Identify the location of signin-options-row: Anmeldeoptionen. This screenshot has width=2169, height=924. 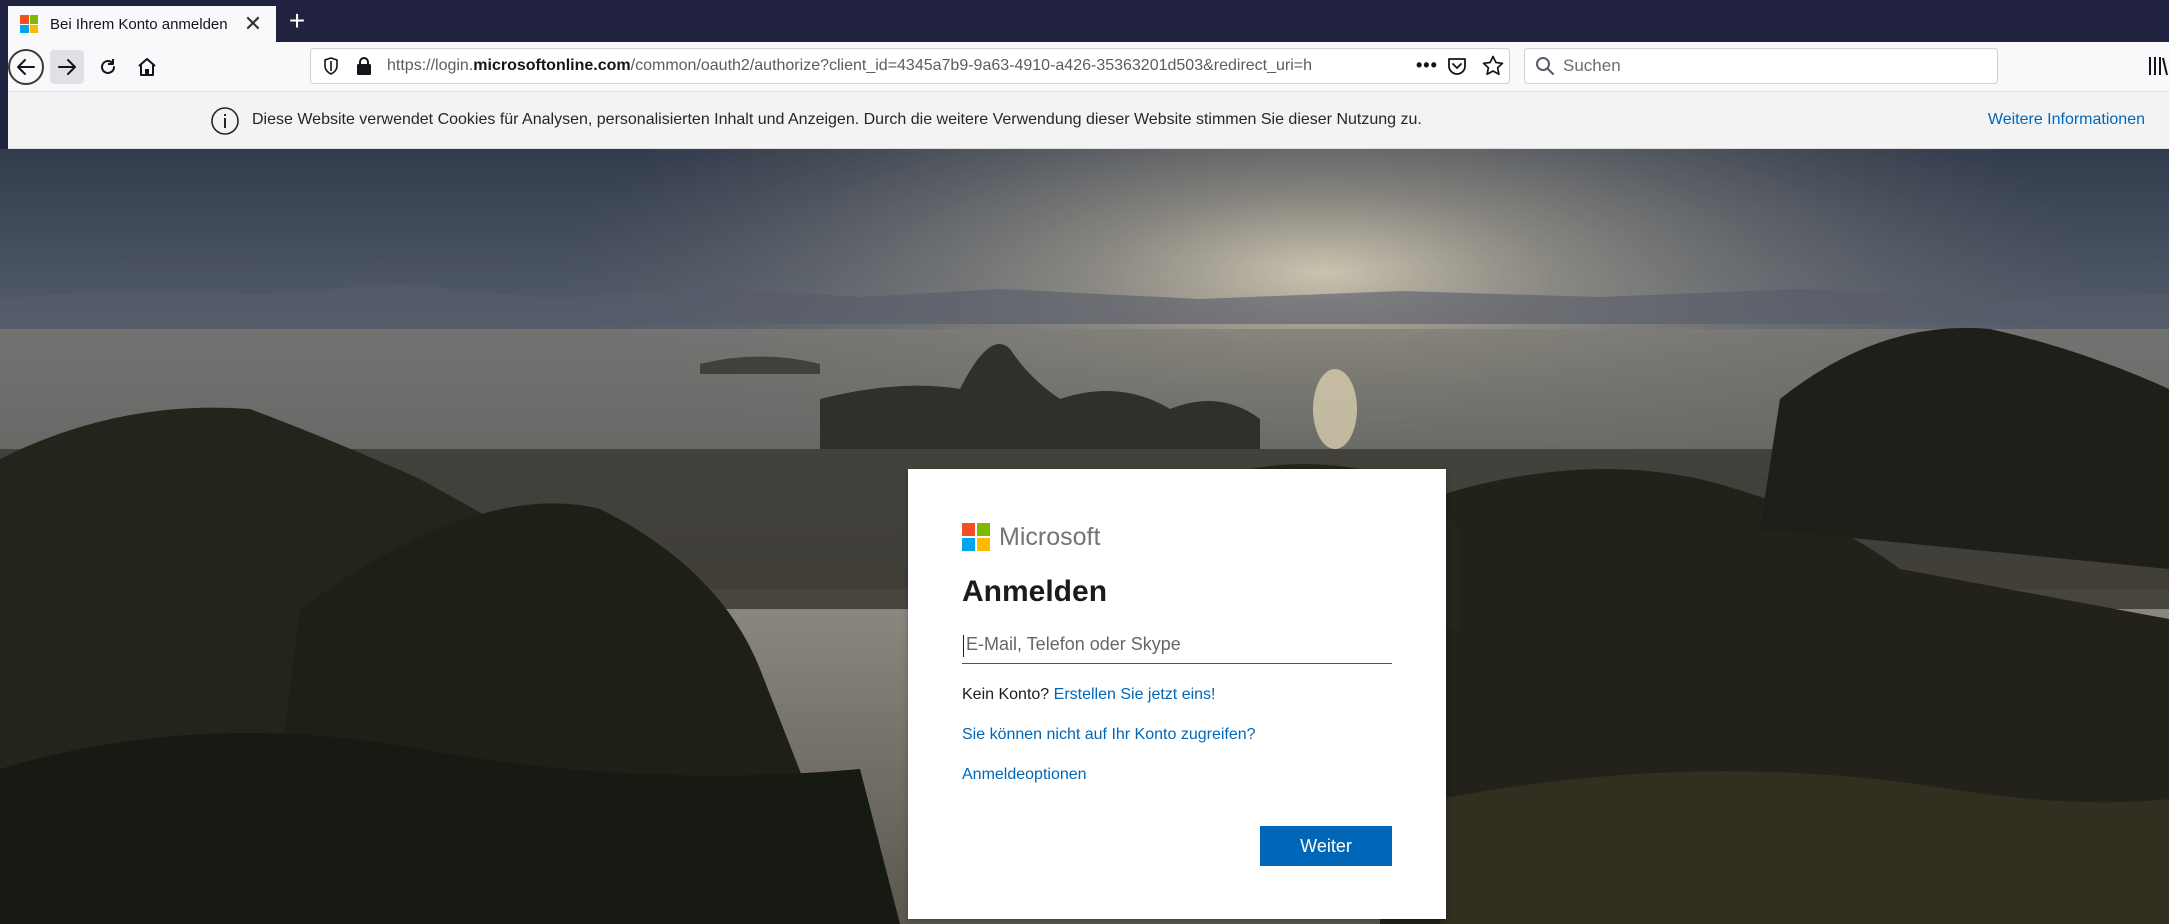
(1177, 775).